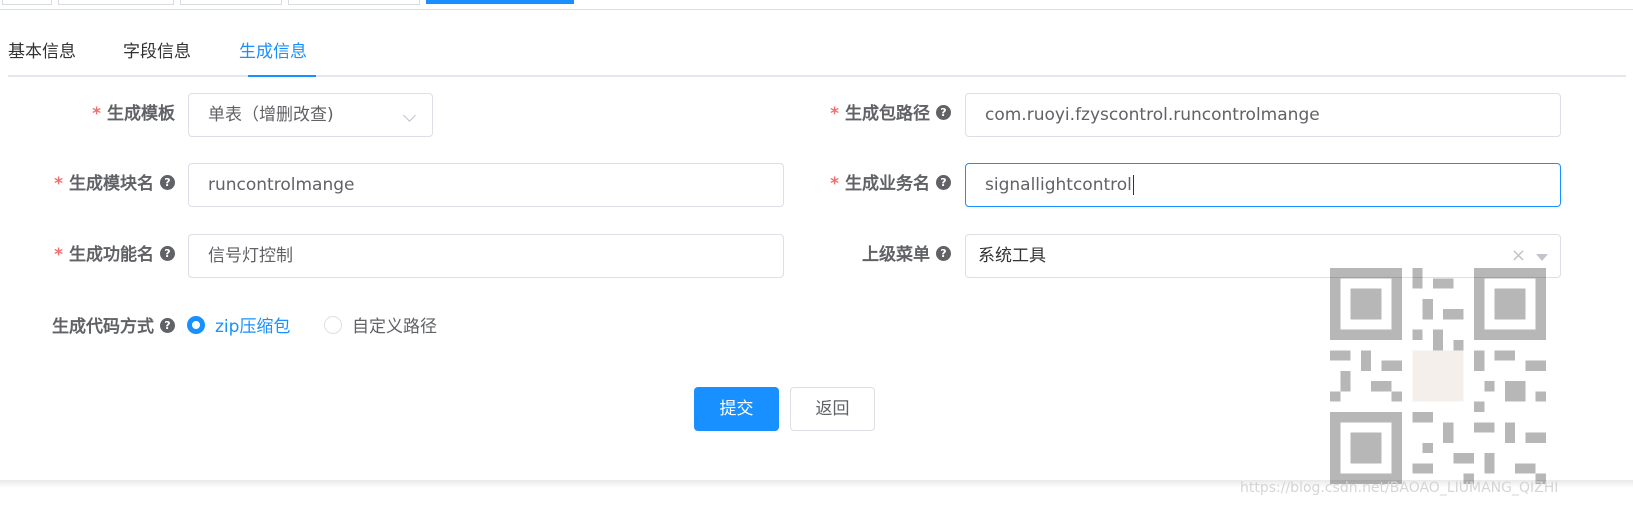  Describe the element at coordinates (816, 5) in the screenshot. I see `page-tab-strip` at that location.